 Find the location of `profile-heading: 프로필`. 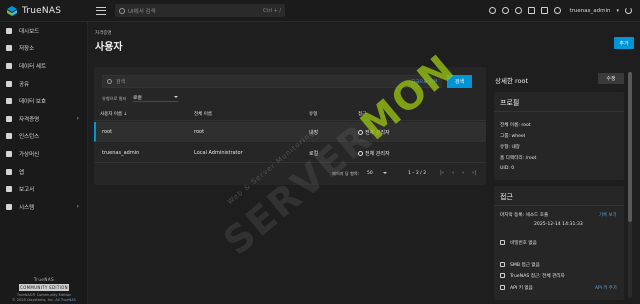

profile-heading: 프로필 is located at coordinates (559, 102).